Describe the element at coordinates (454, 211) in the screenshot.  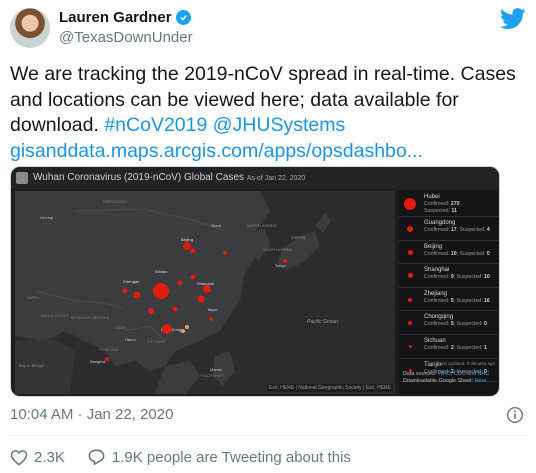
I see `suspected-value: 11` at that location.